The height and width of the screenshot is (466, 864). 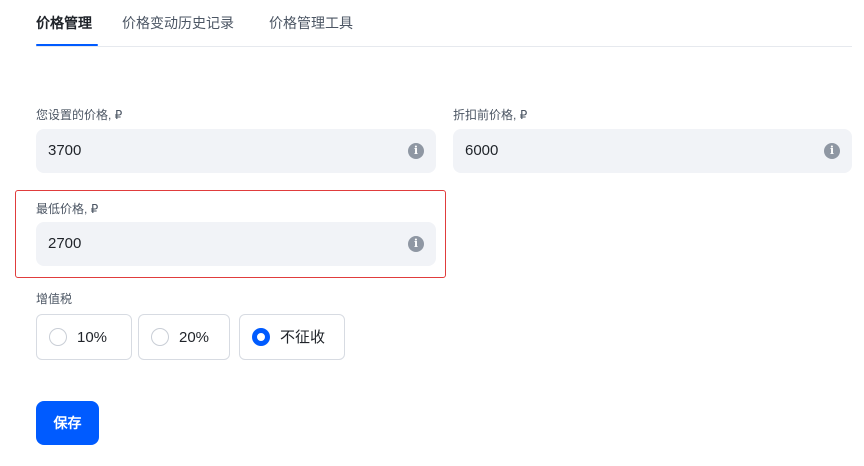 I want to click on vat-option-none: 不征收, so click(x=292, y=337).